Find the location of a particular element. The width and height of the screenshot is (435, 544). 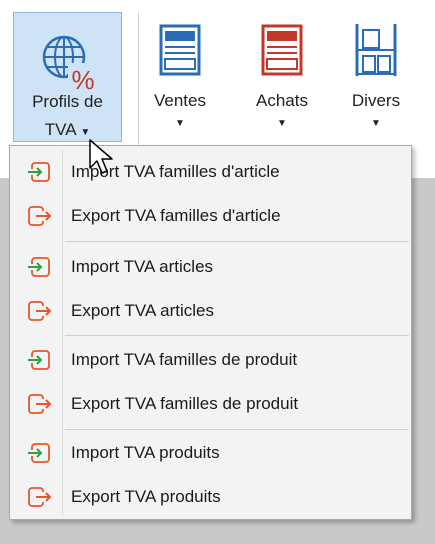

divers-label: Divers is located at coordinates (376, 100).